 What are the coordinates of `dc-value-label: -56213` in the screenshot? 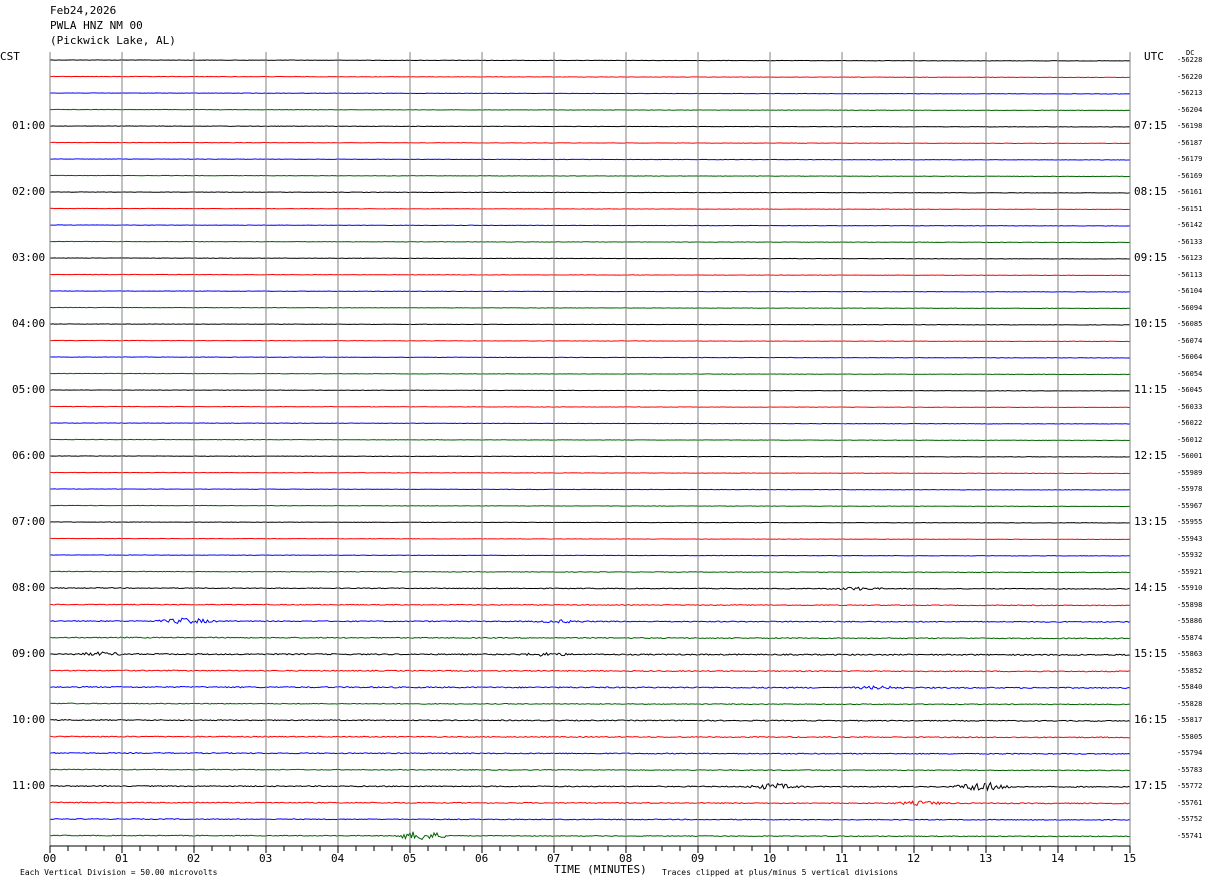 It's located at (1190, 93).